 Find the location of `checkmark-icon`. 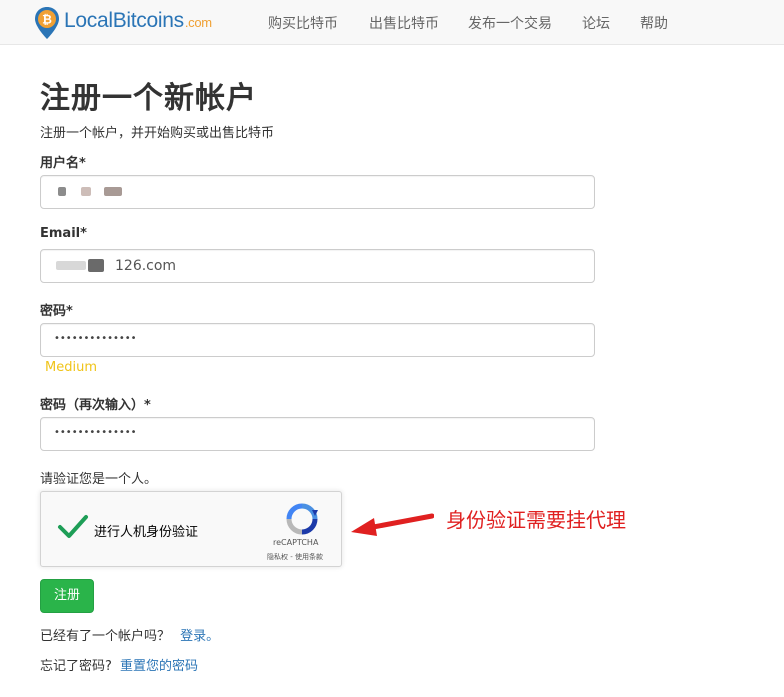

checkmark-icon is located at coordinates (73, 527).